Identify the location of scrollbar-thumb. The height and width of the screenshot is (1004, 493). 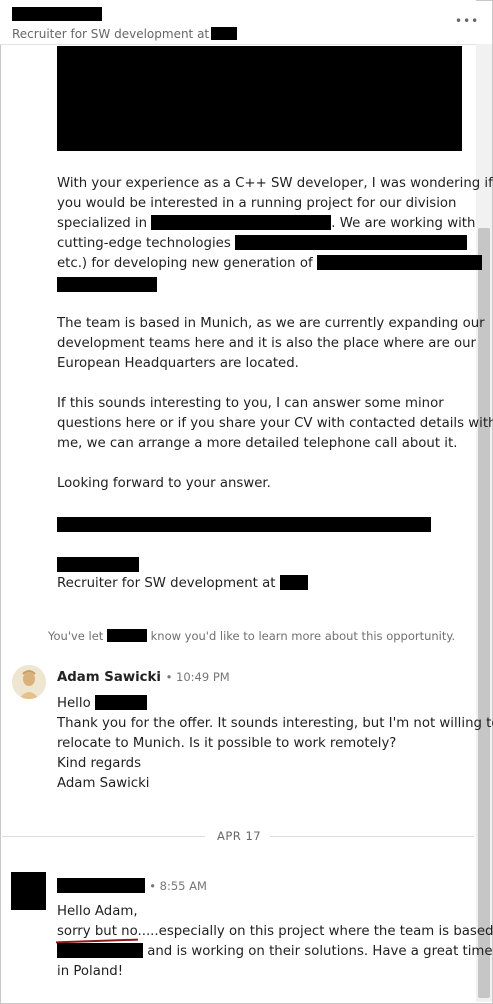
(484, 613).